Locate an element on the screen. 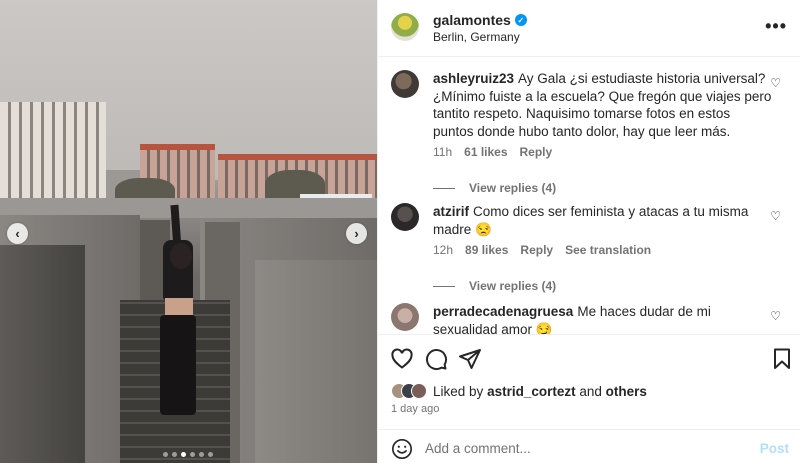 The image size is (800, 463). liked-by-text: Liked by astrid_cortezt and others is located at coordinates (540, 391).